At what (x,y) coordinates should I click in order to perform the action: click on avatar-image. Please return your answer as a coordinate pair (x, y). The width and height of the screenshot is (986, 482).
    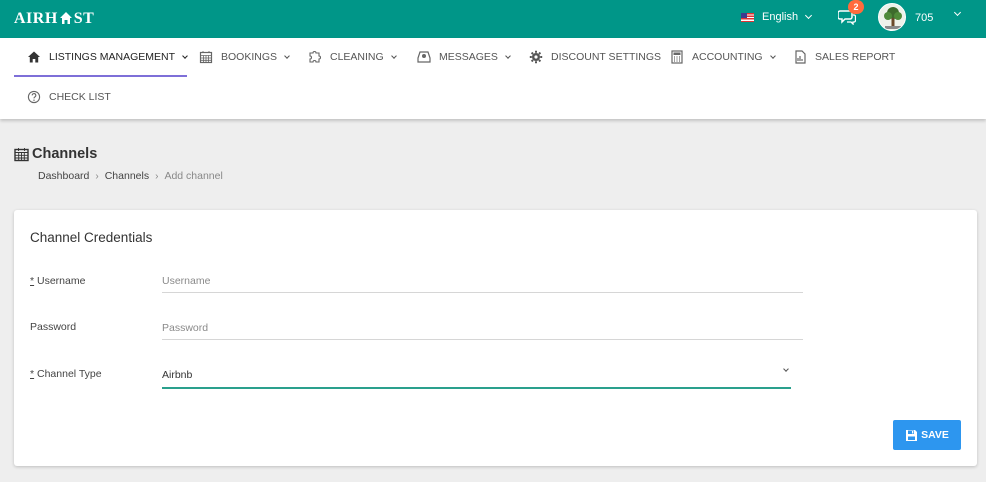
    Looking at the image, I should click on (892, 17).